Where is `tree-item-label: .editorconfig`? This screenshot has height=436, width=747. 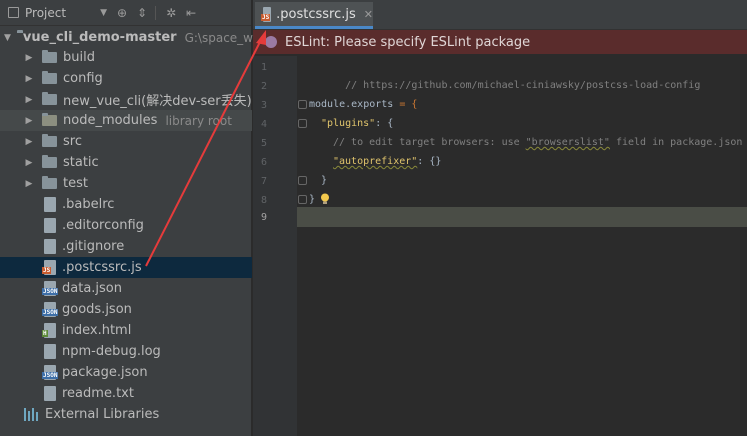 tree-item-label: .editorconfig is located at coordinates (103, 225).